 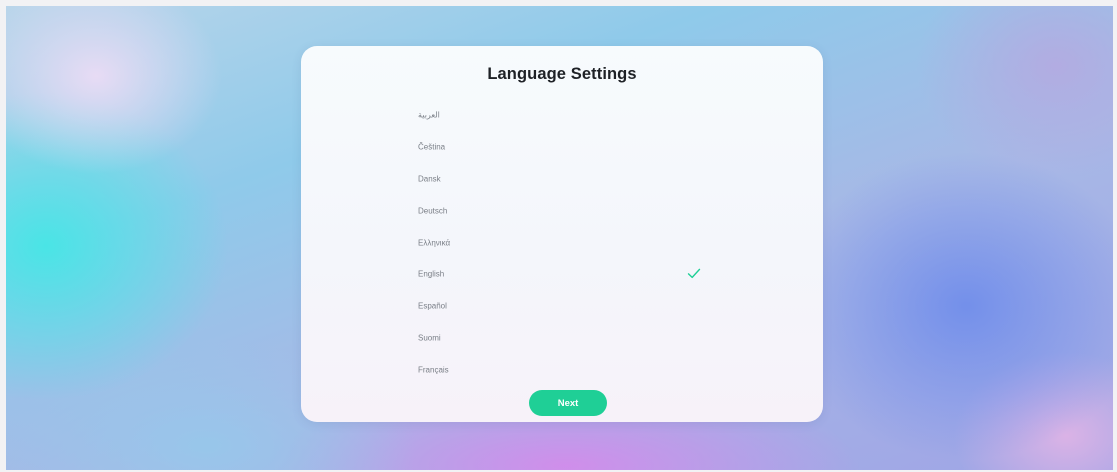 I want to click on language-item-finnish: Suomi, so click(x=562, y=338).